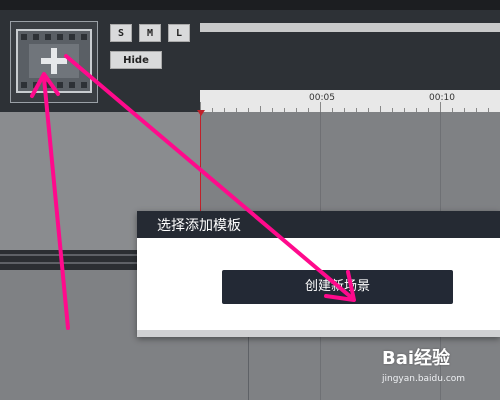 This screenshot has width=500, height=400. I want to click on ruler-label-0010: 00:10, so click(442, 98).